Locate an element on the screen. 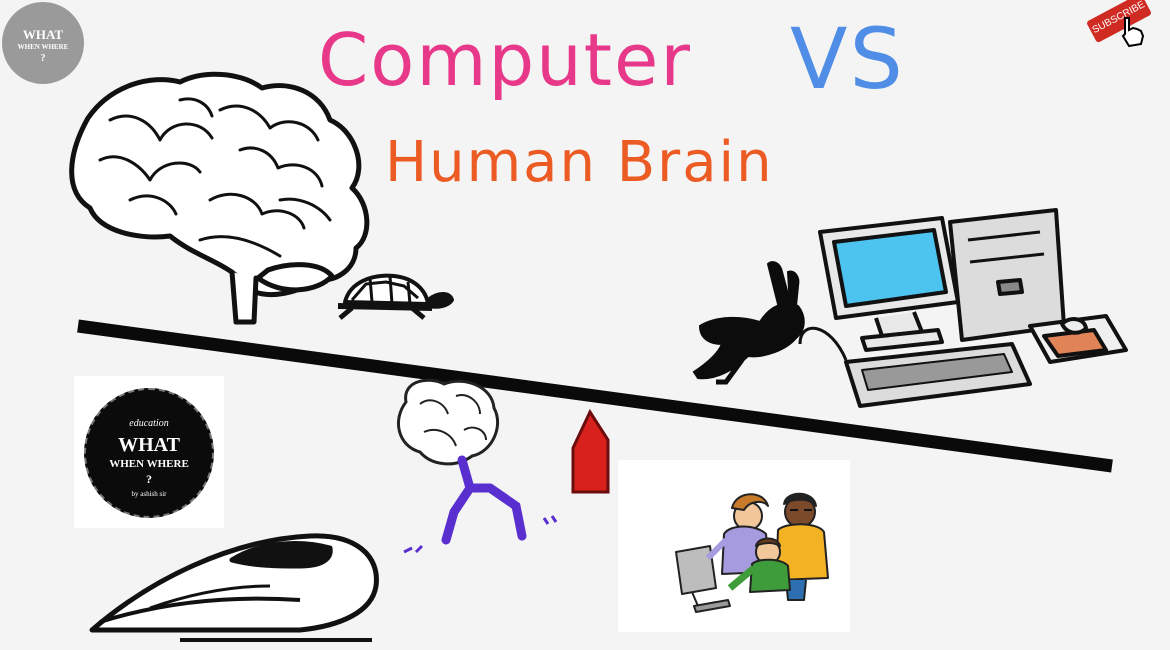 The height and width of the screenshot is (650, 1170). logo-word1: WHAT is located at coordinates (149, 445).